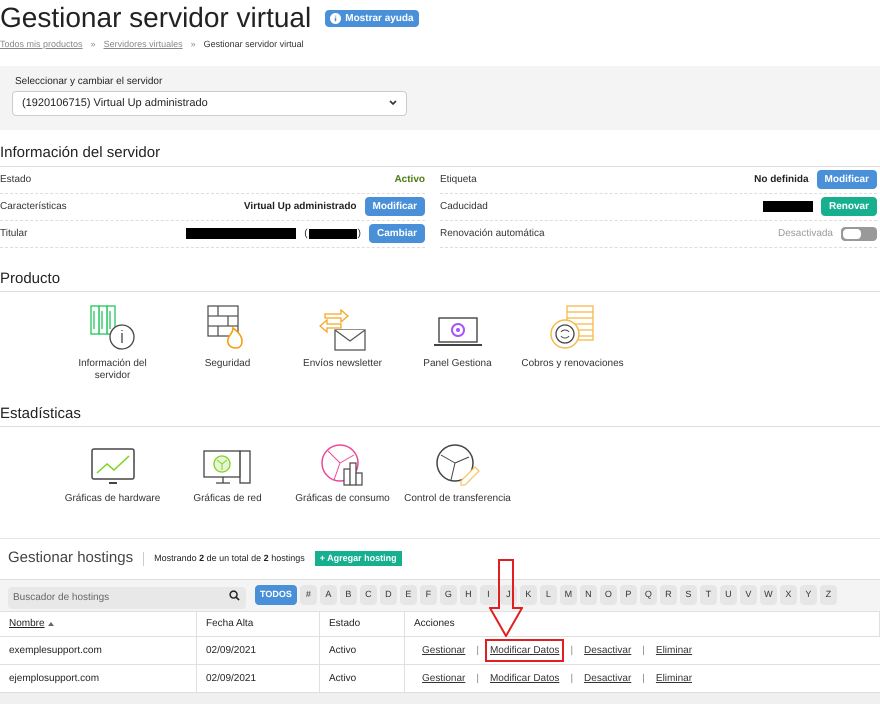 This screenshot has height=711, width=880. What do you see at coordinates (788, 595) in the screenshot?
I see `letter-filter: X` at bounding box center [788, 595].